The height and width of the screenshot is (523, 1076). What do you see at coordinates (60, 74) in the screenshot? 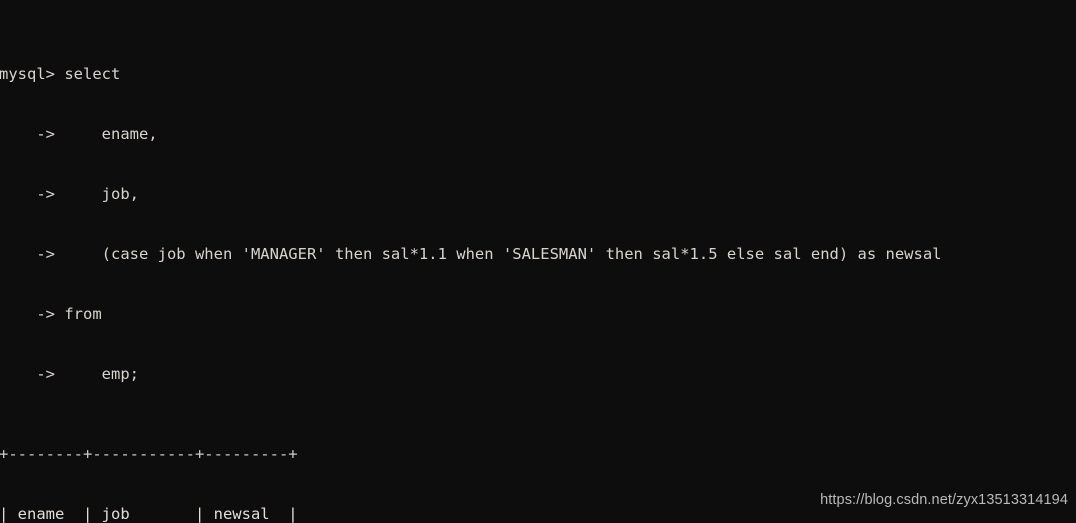
I see `query-line: mysql> select` at bounding box center [60, 74].